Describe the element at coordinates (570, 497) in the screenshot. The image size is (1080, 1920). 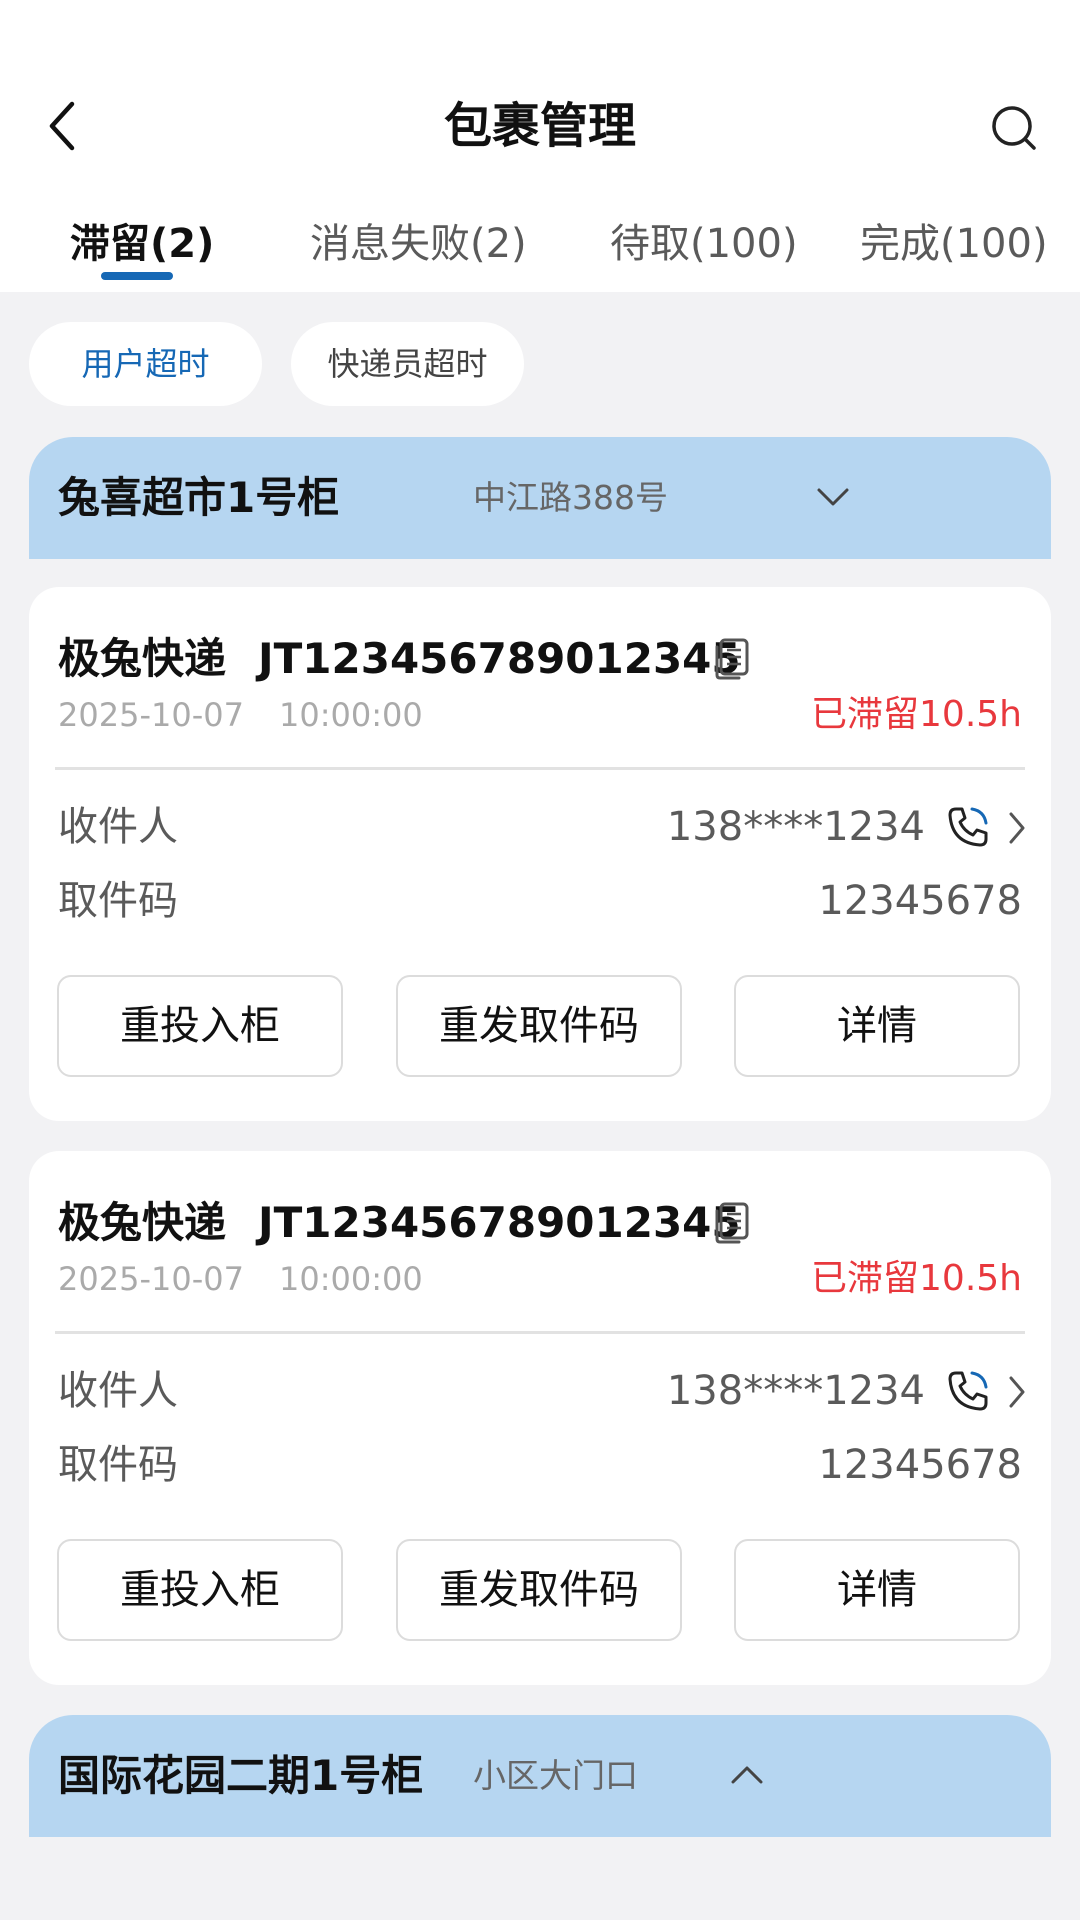
I see `locker-address: 中江路388号` at that location.